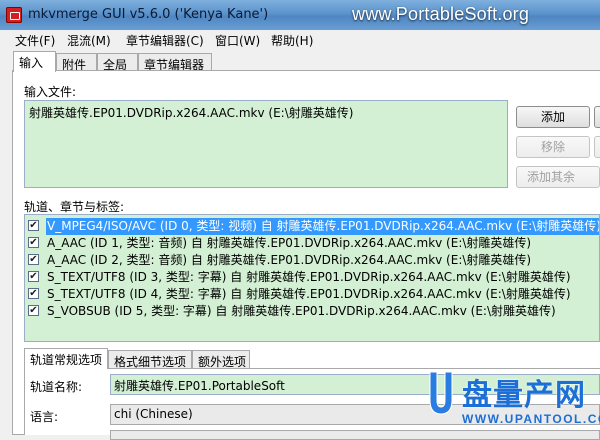  I want to click on upantool-logo: 盘量产网 WWW.UPANTOOL.COM, so click(511, 401).